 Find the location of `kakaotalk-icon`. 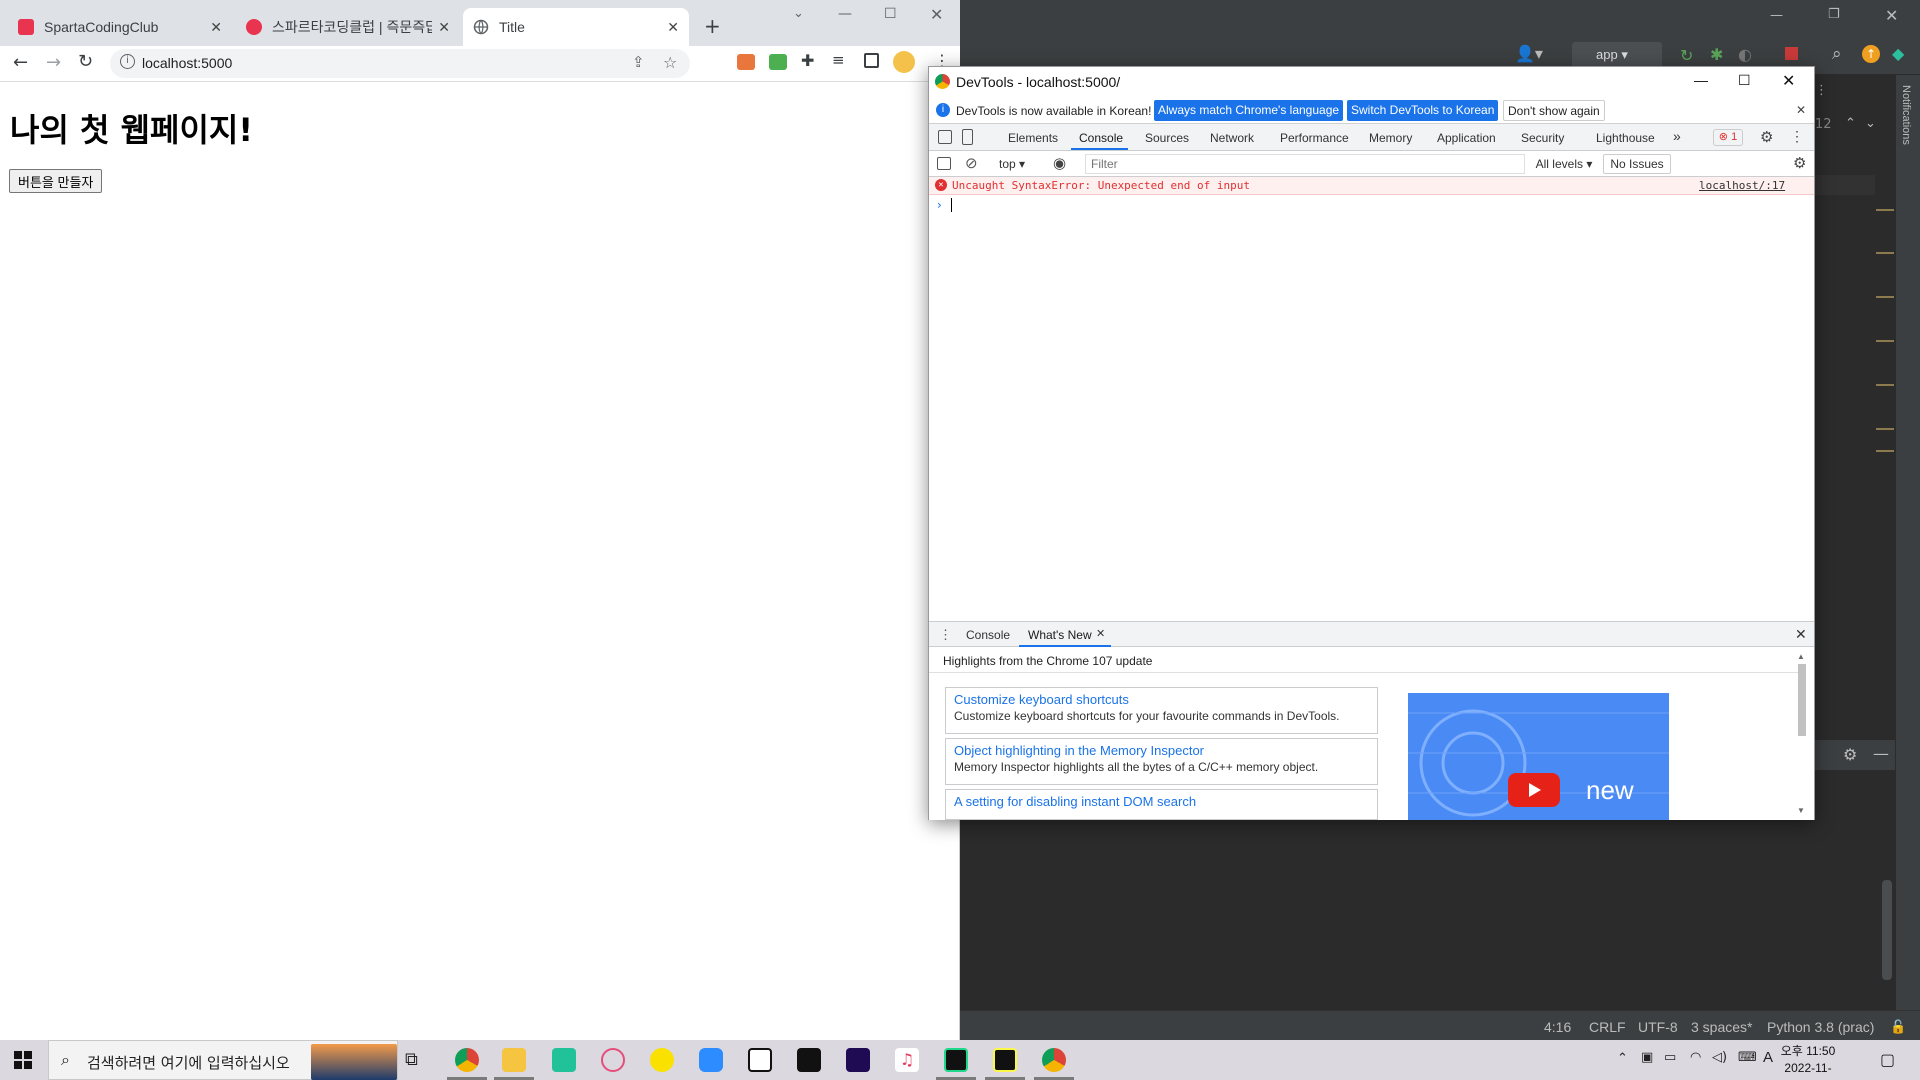

kakaotalk-icon is located at coordinates (662, 1060).